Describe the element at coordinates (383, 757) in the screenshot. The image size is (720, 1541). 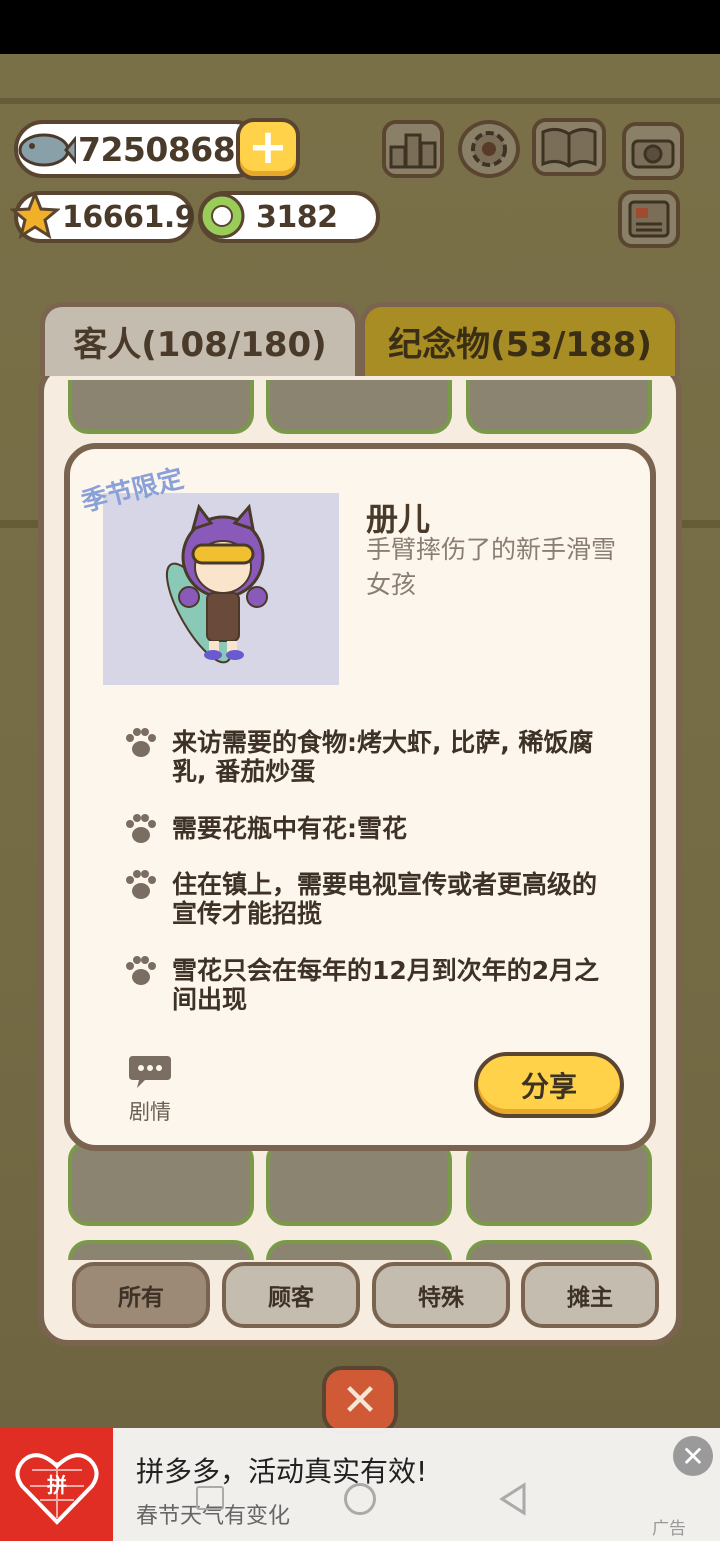
I see `requirement-text: 来访需要的食物:烤大虾, 比萨, 稀饭腐乳, 番茄炒蛋` at that location.